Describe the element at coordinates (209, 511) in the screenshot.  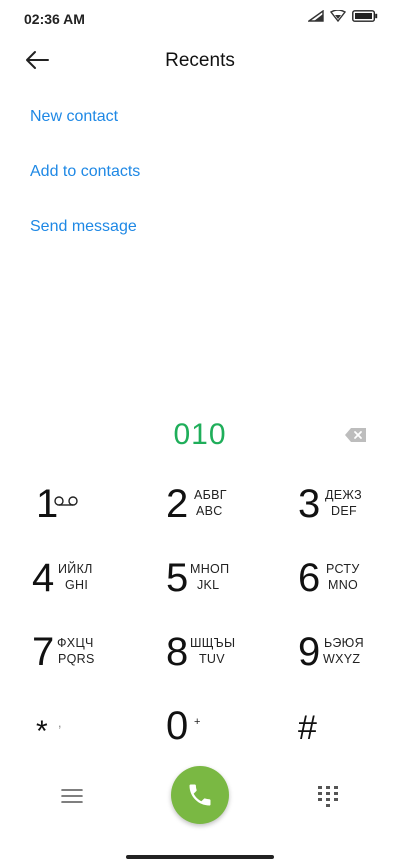
I see `key-letters-latin: ABC` at that location.